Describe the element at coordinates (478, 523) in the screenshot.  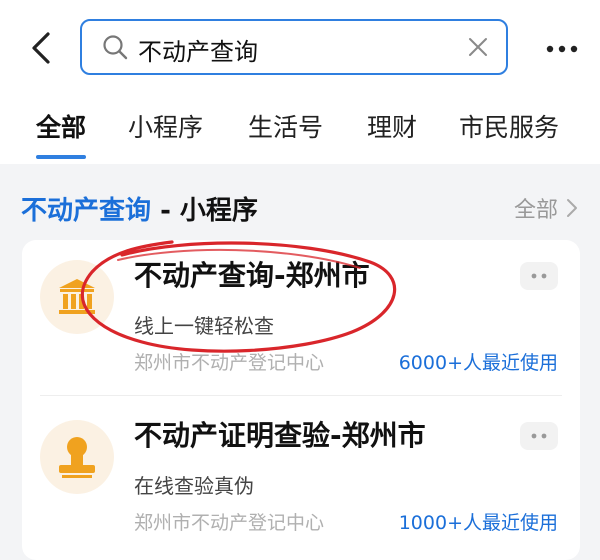
I see `result-usage-count: 1000+人最近使用` at that location.